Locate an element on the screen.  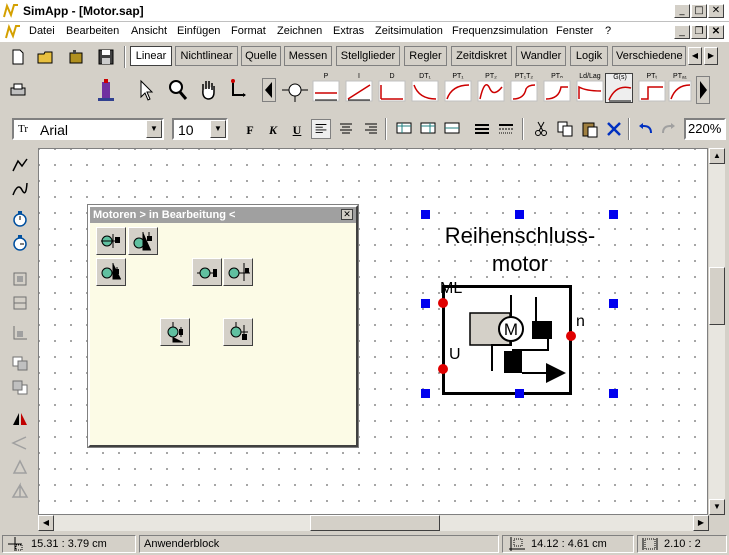
delete-x-icon is located at coordinates (614, 129).